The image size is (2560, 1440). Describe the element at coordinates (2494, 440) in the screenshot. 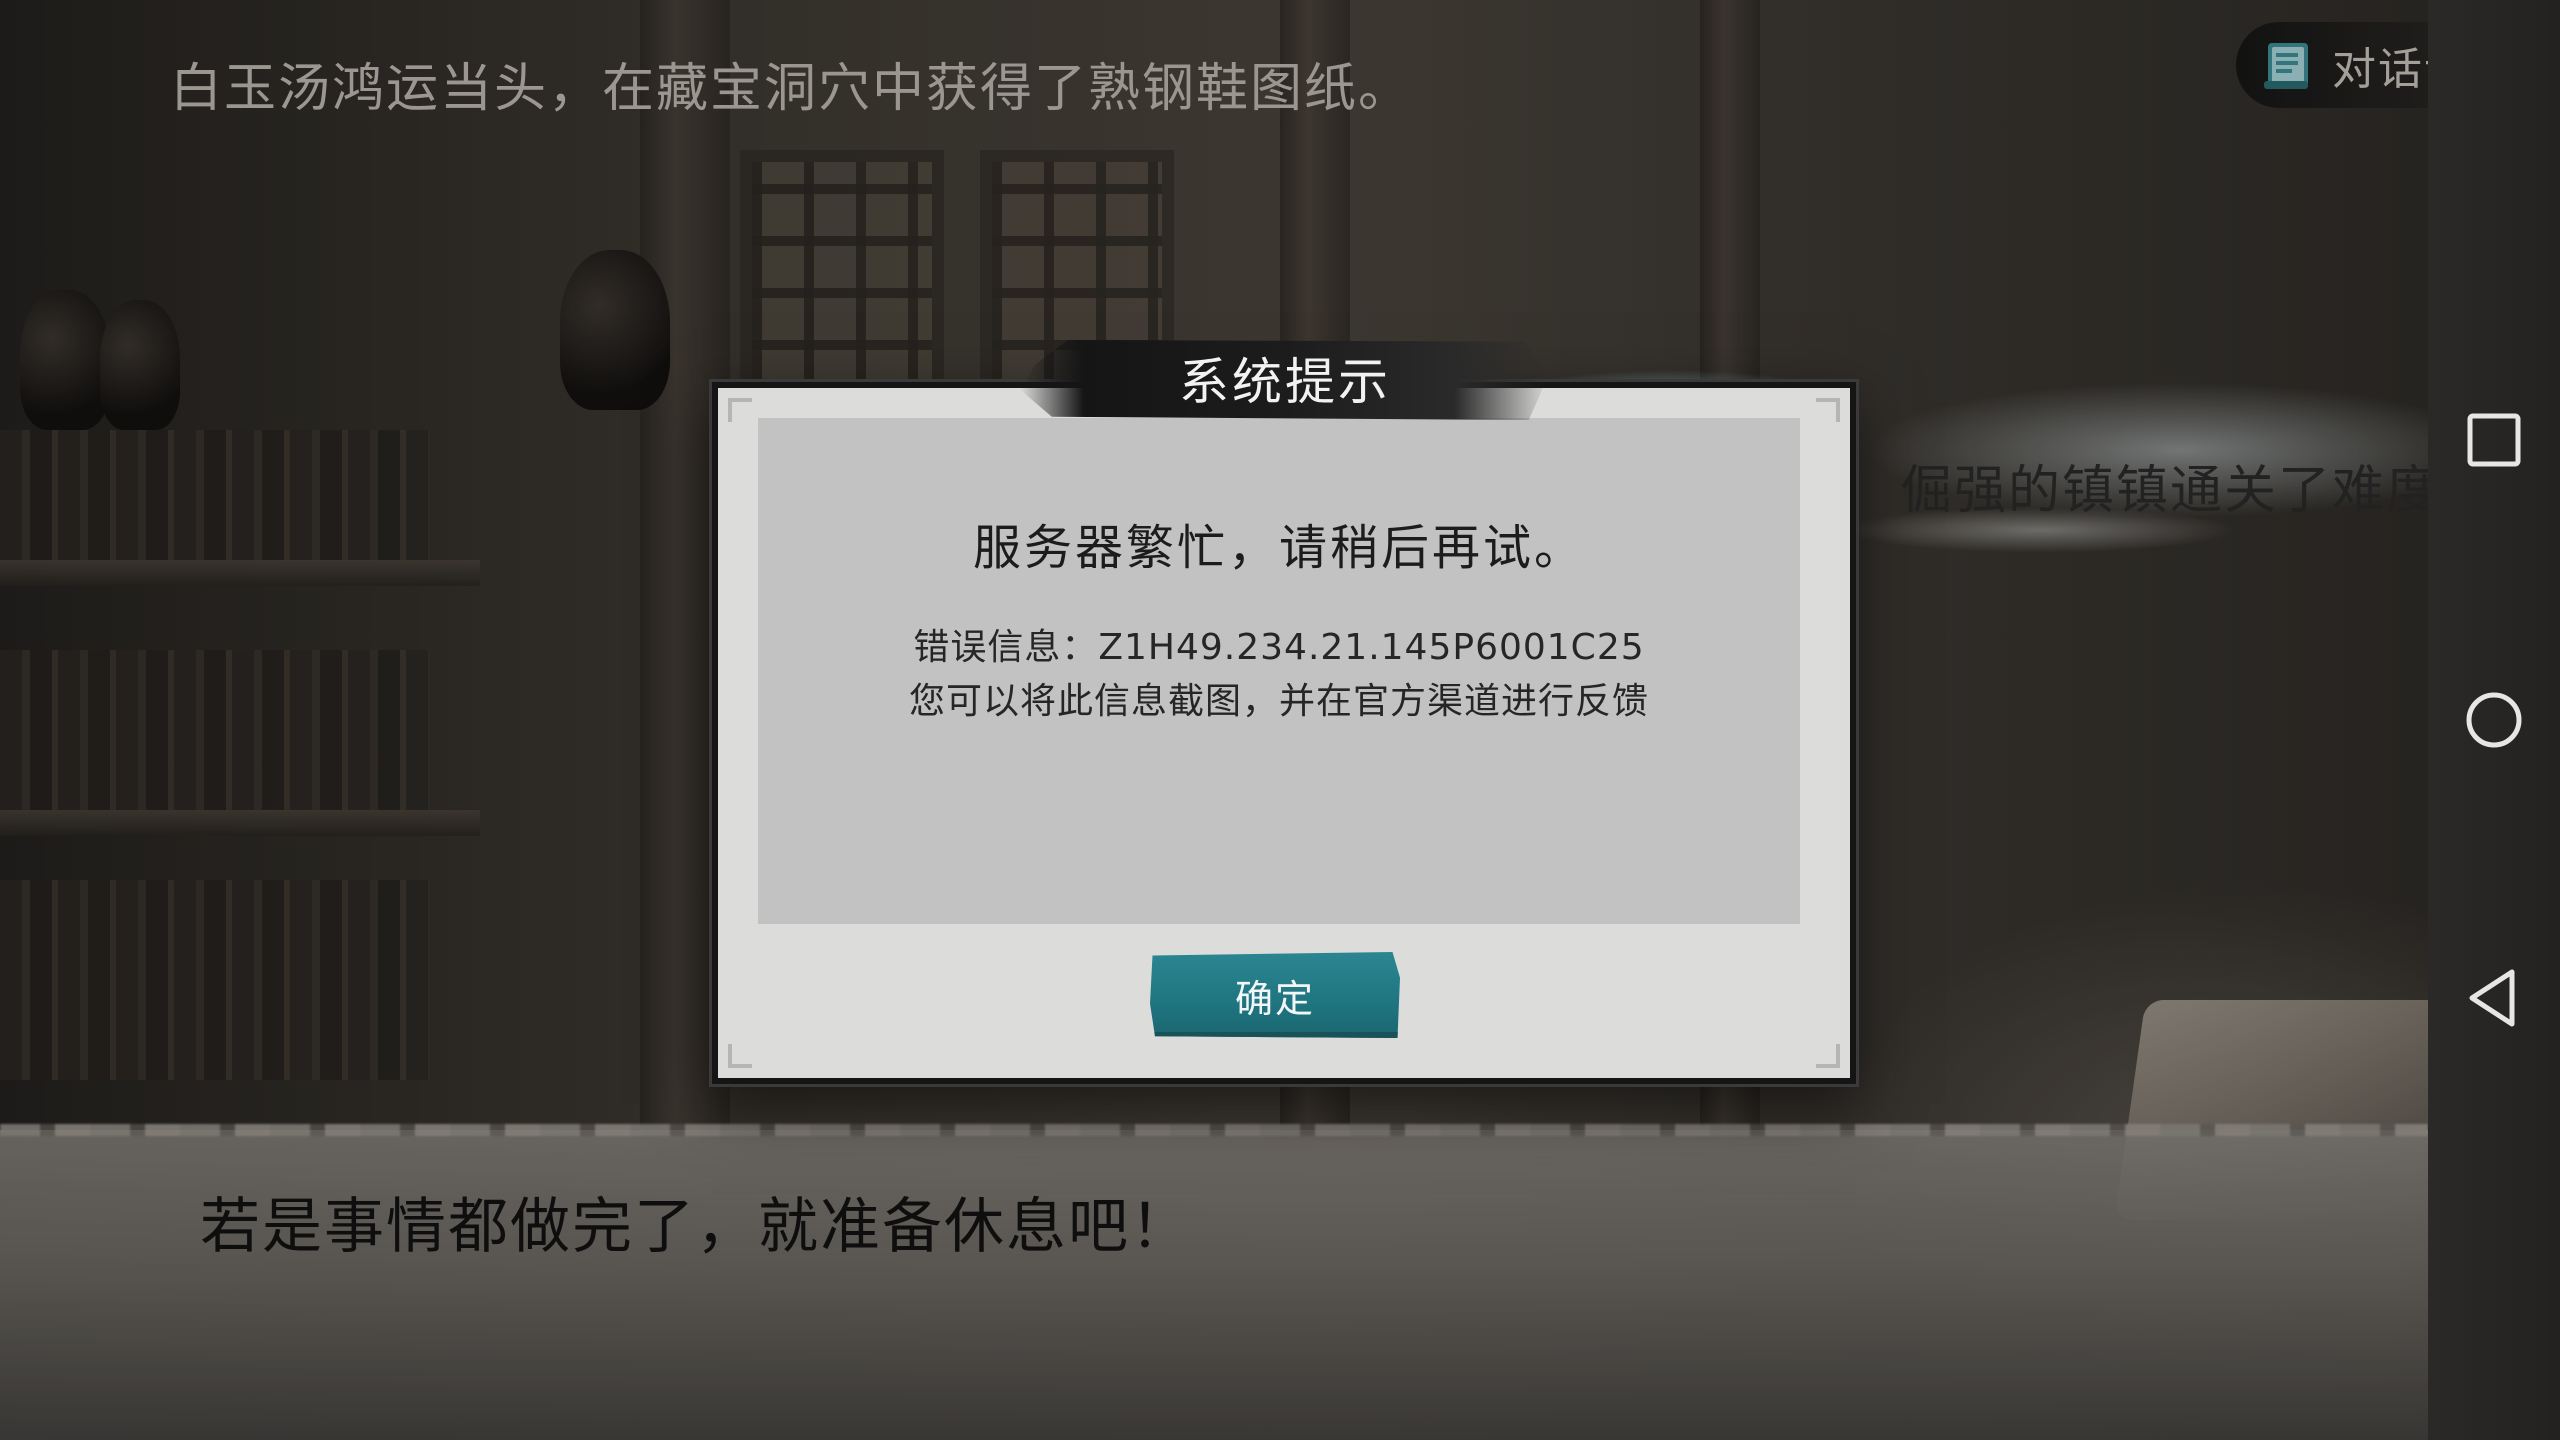

I see `recents-icon` at that location.